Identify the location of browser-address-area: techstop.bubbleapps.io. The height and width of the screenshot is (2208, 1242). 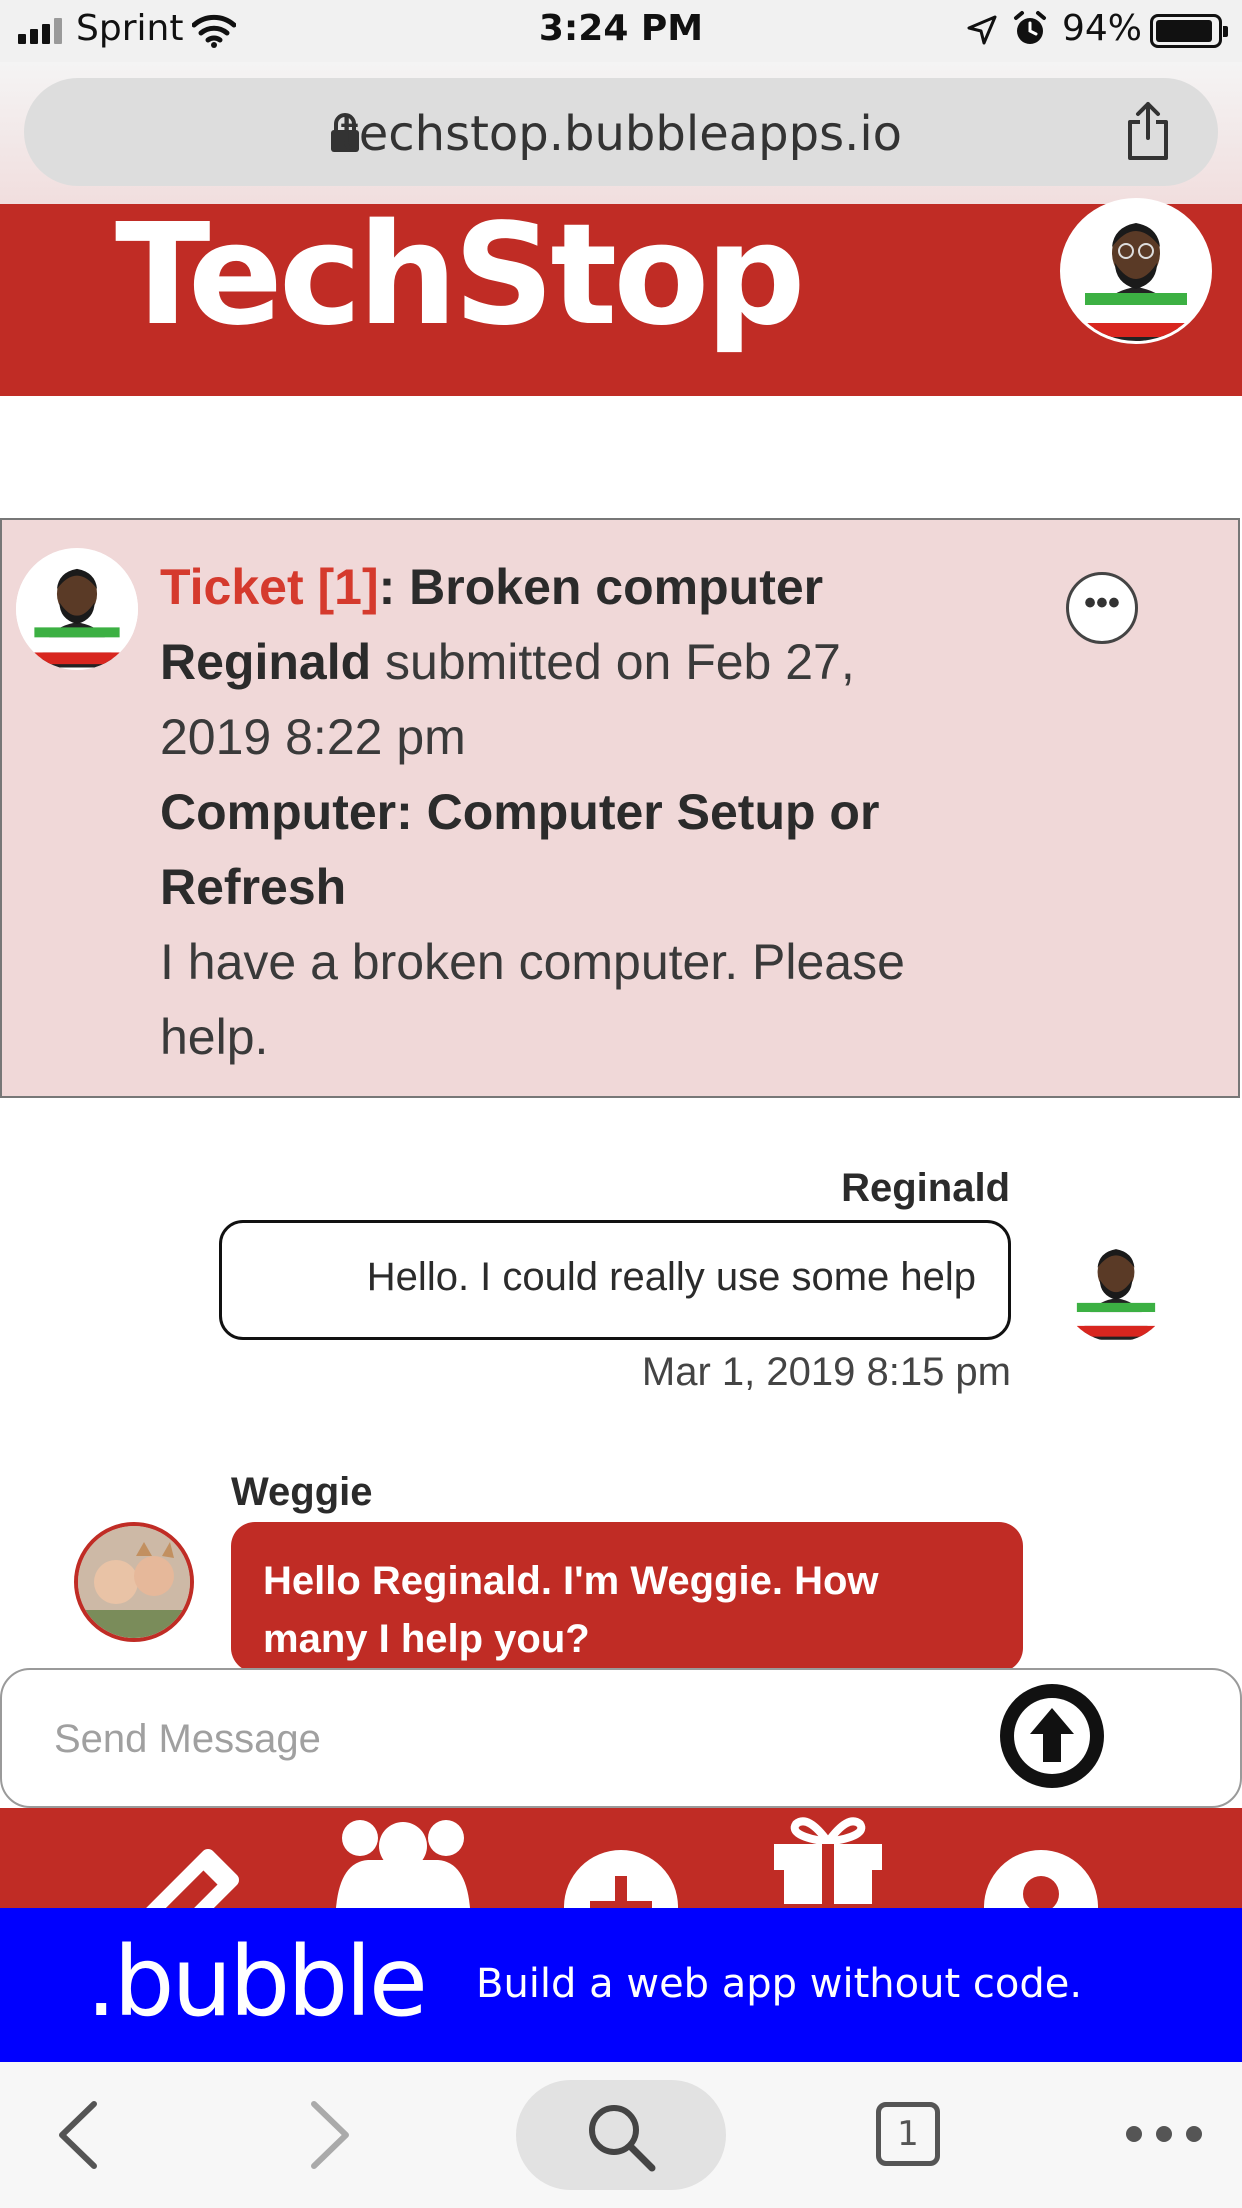
(621, 133).